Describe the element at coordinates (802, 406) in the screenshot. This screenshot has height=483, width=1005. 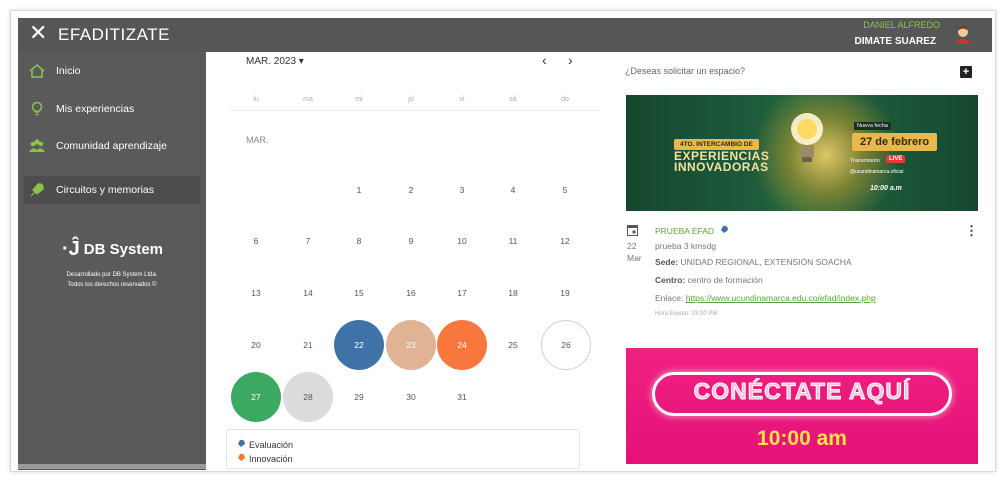
I see `connect-banner: CONÉCTATE AQUÍ 10:00 am` at that location.